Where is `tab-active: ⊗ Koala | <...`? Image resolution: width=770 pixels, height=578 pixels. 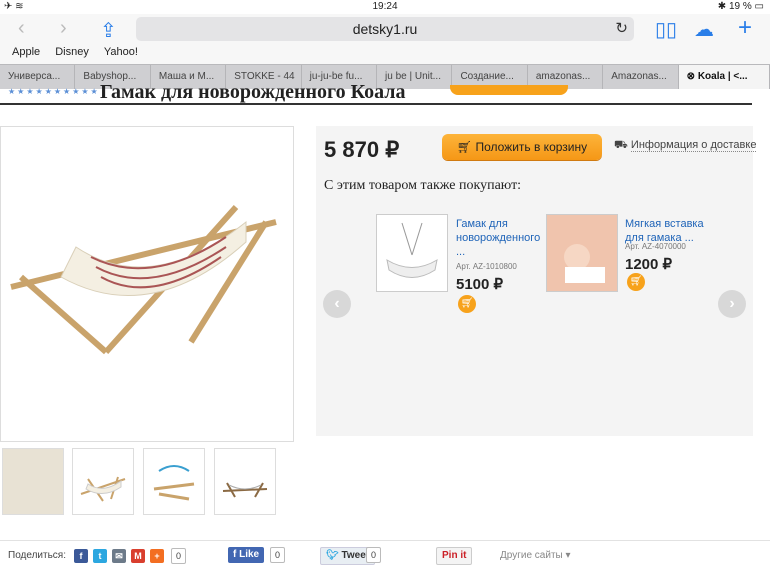 tab-active: ⊗ Koala | <... is located at coordinates (724, 77).